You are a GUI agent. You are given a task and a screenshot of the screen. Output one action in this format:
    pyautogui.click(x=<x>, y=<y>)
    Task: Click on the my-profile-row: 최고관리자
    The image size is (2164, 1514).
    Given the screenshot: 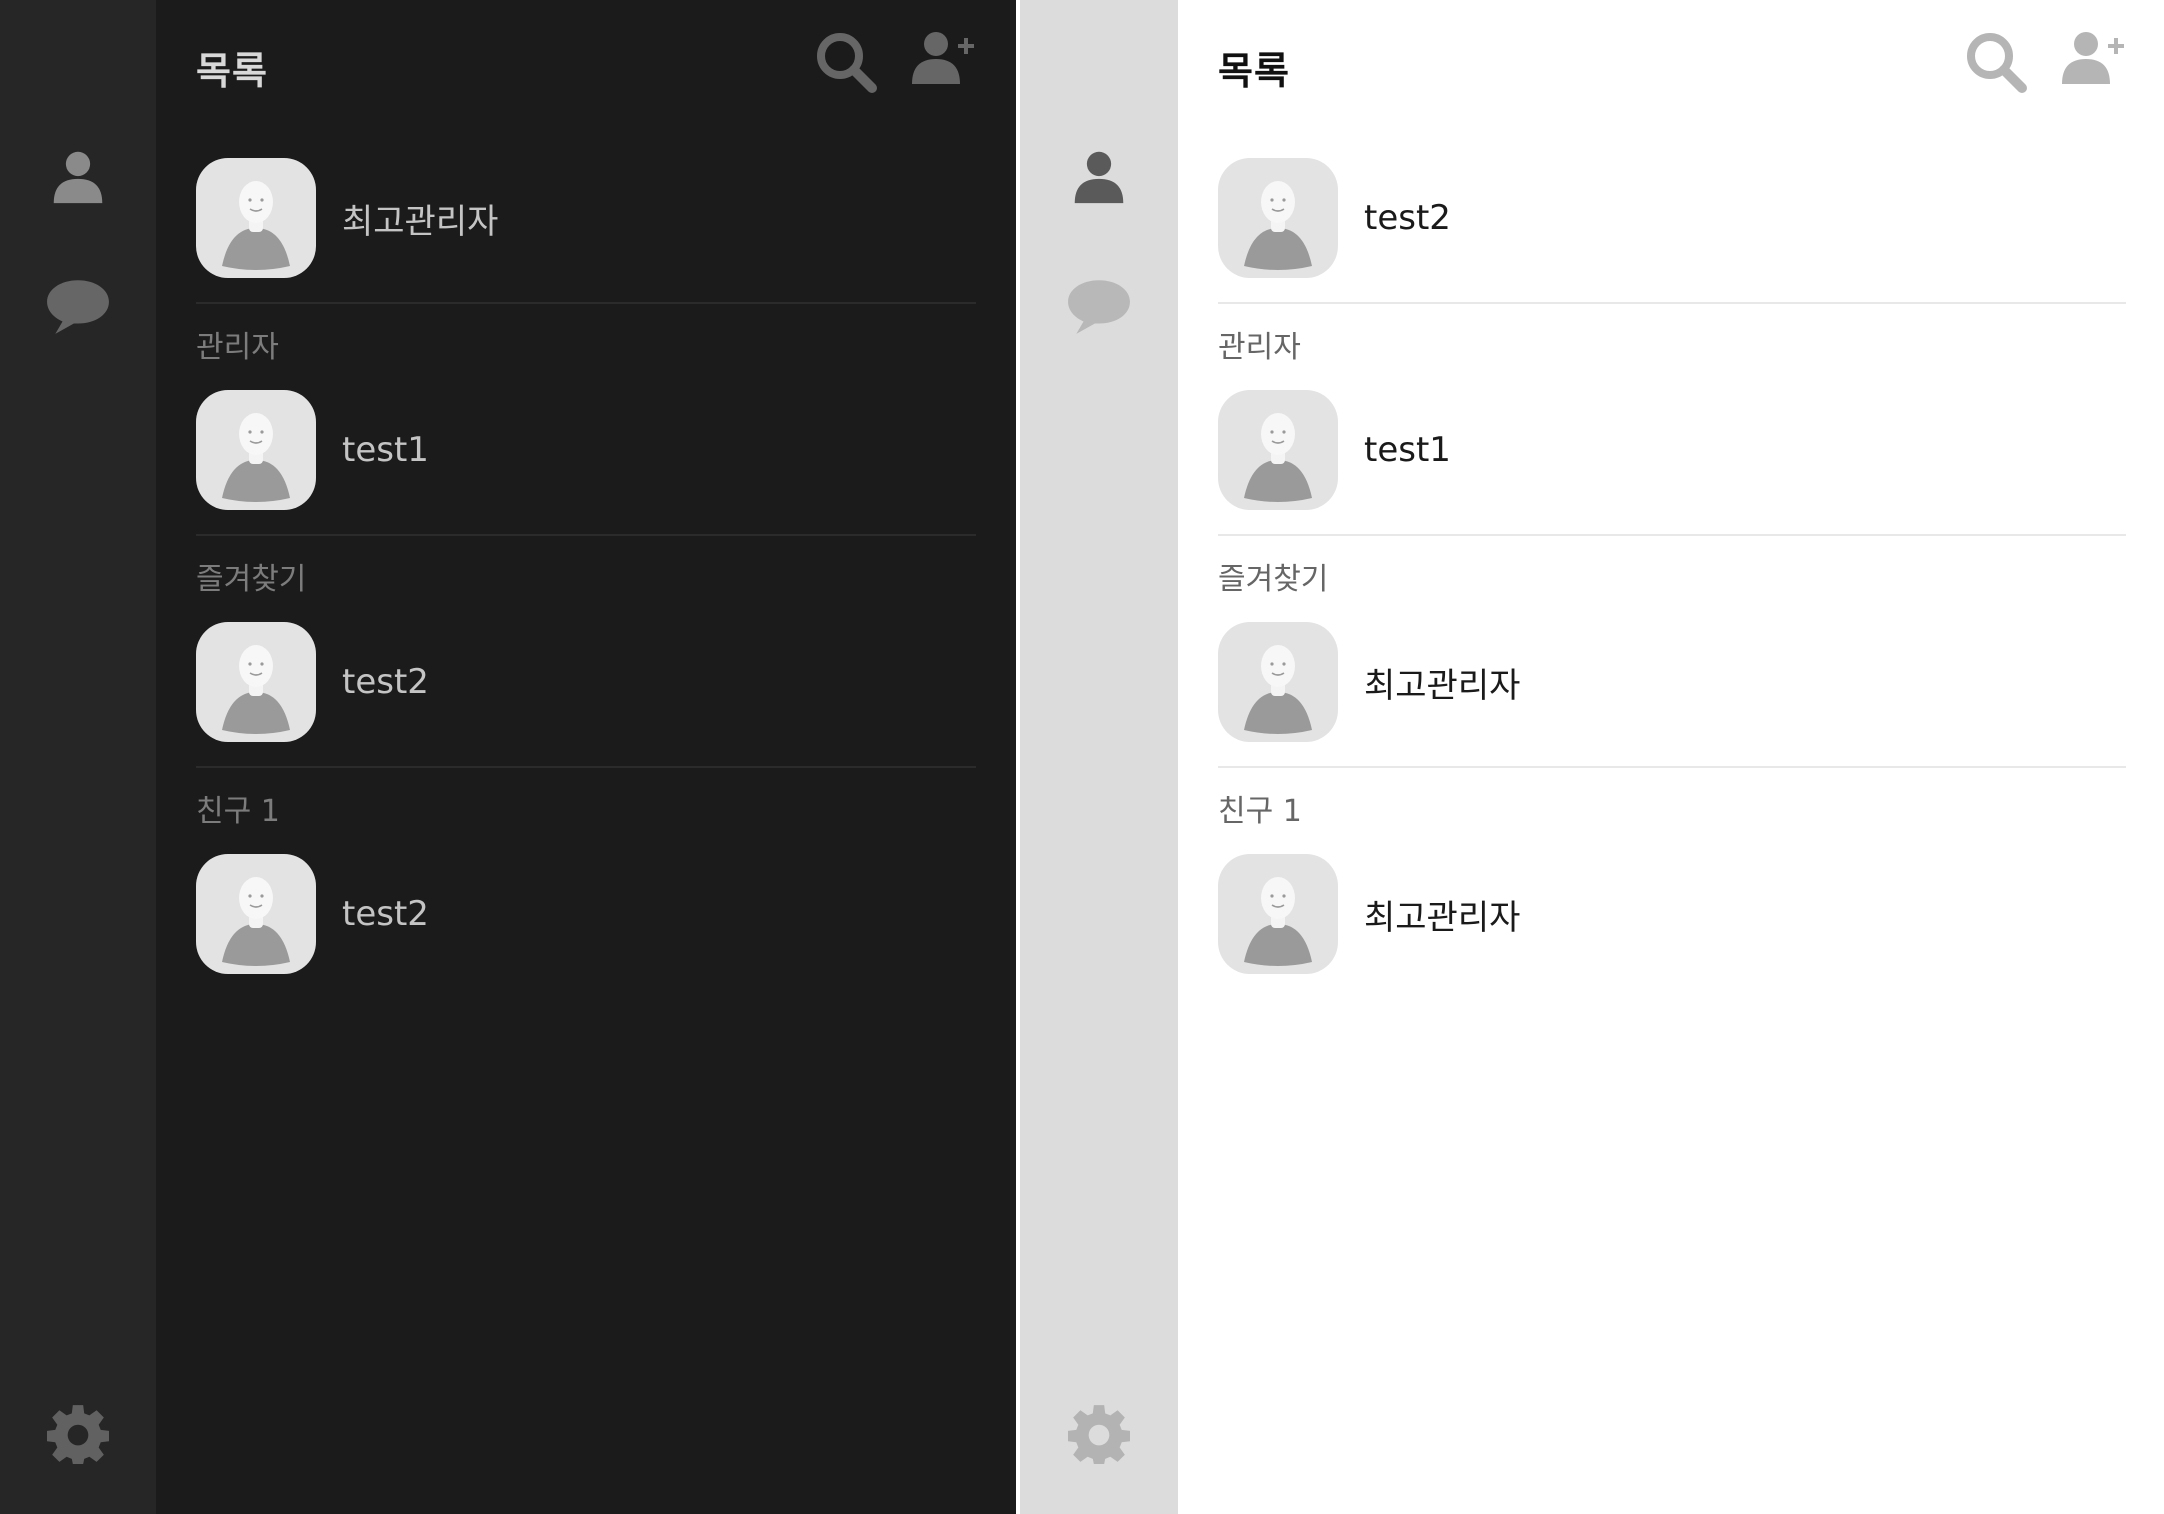 What is the action you would take?
    pyautogui.click(x=586, y=218)
    